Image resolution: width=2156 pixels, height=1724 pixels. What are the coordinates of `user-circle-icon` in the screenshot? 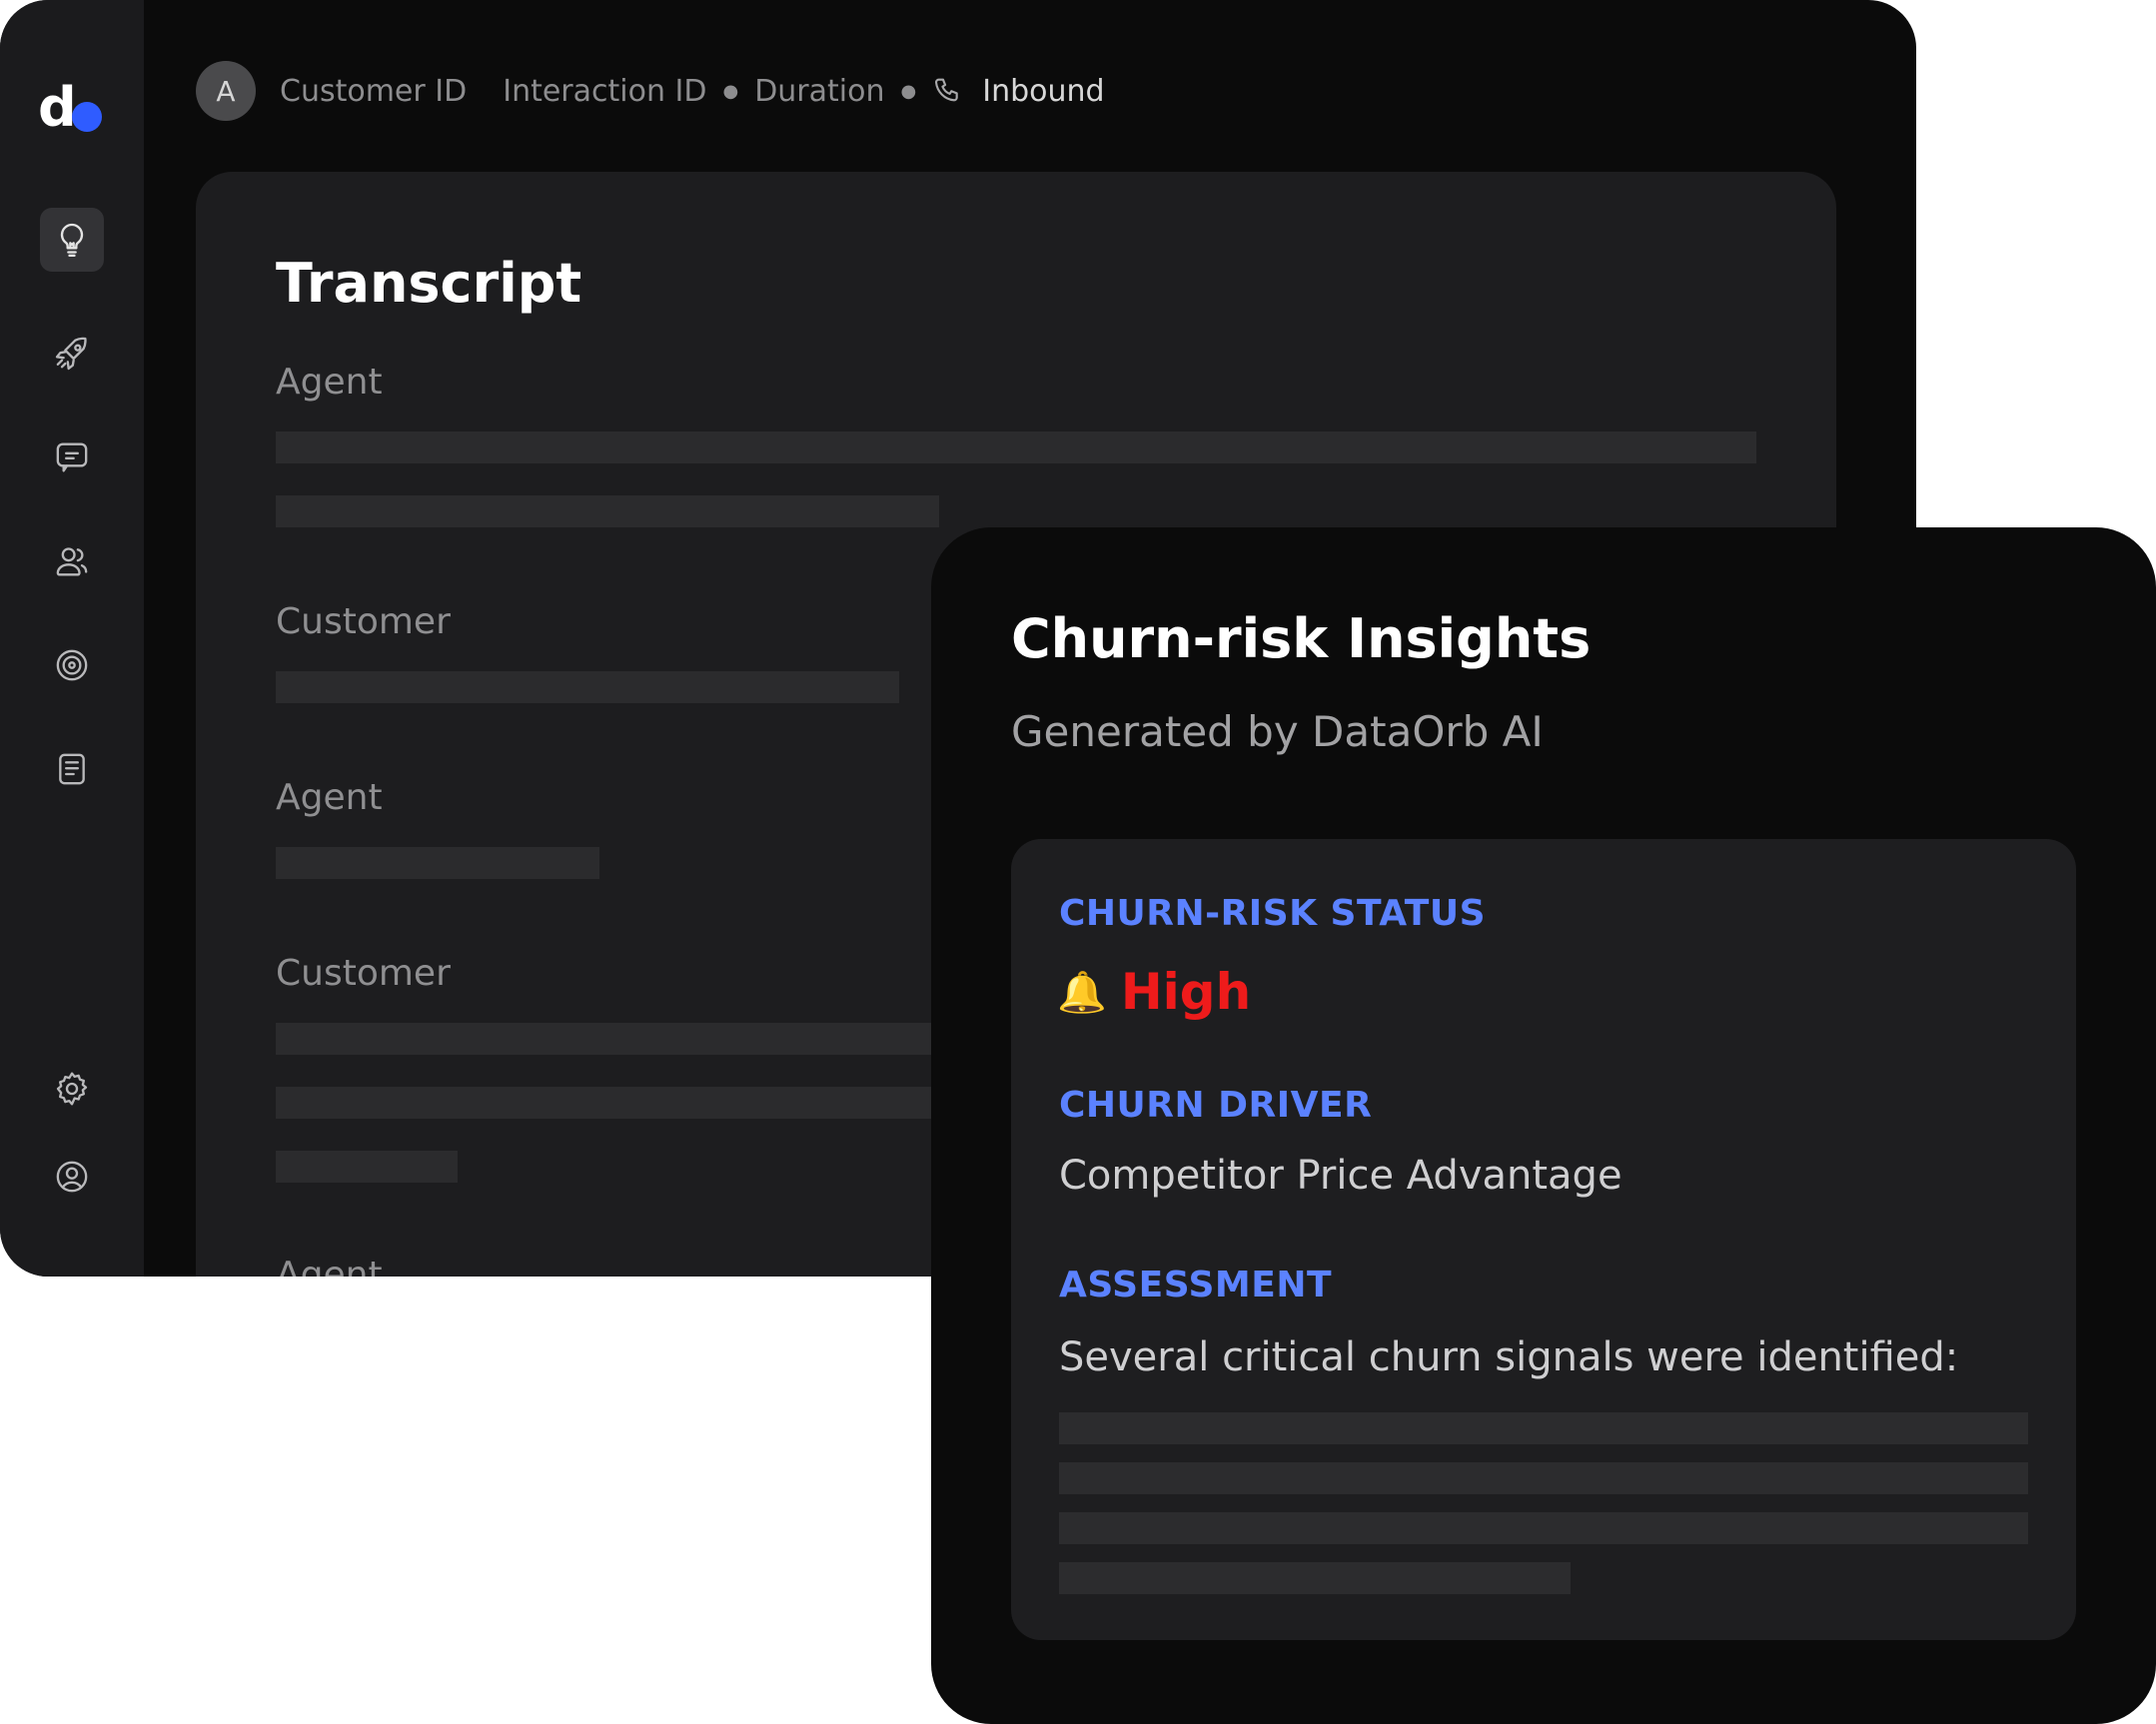 It's located at (72, 1177).